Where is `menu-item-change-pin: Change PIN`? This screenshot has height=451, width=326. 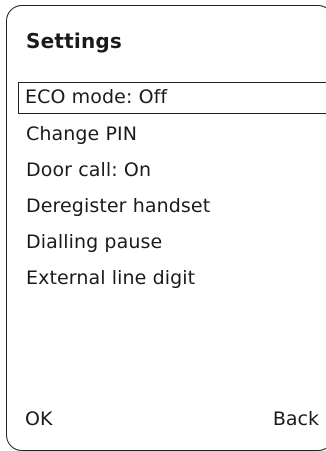 menu-item-change-pin: Change PIN is located at coordinates (172, 136).